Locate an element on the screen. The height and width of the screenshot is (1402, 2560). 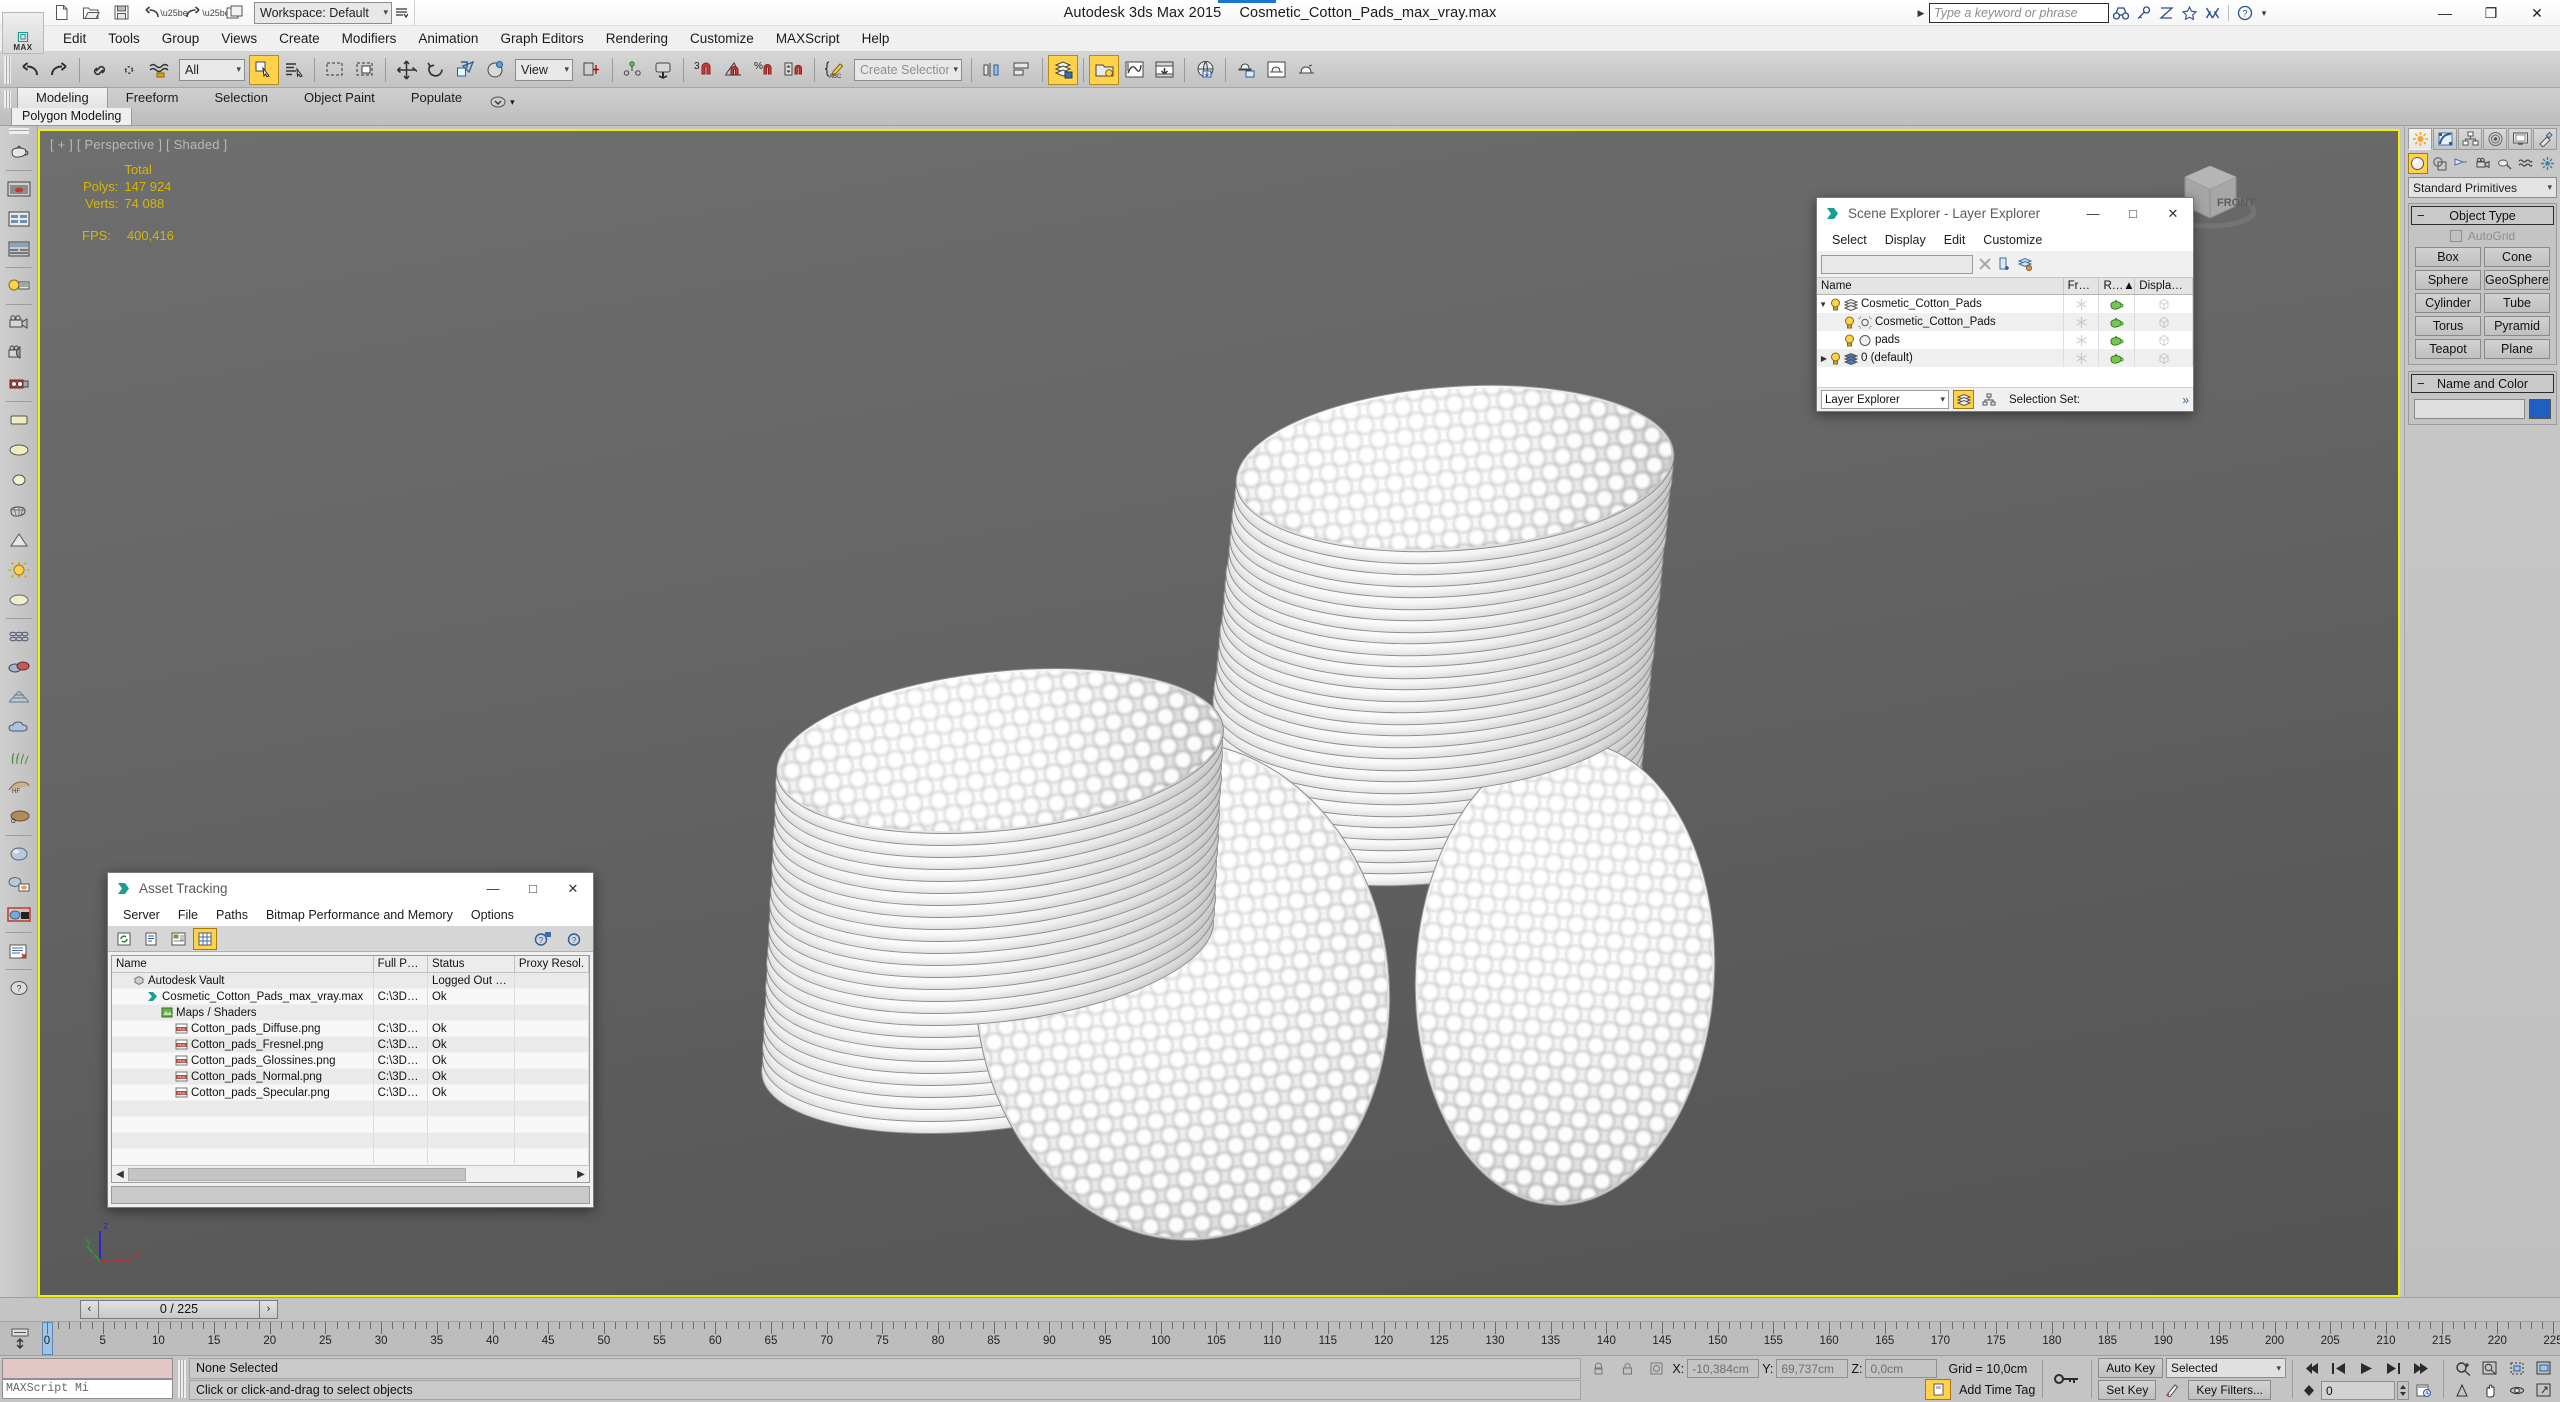
layer-view-toggle is located at coordinates (1963, 399).